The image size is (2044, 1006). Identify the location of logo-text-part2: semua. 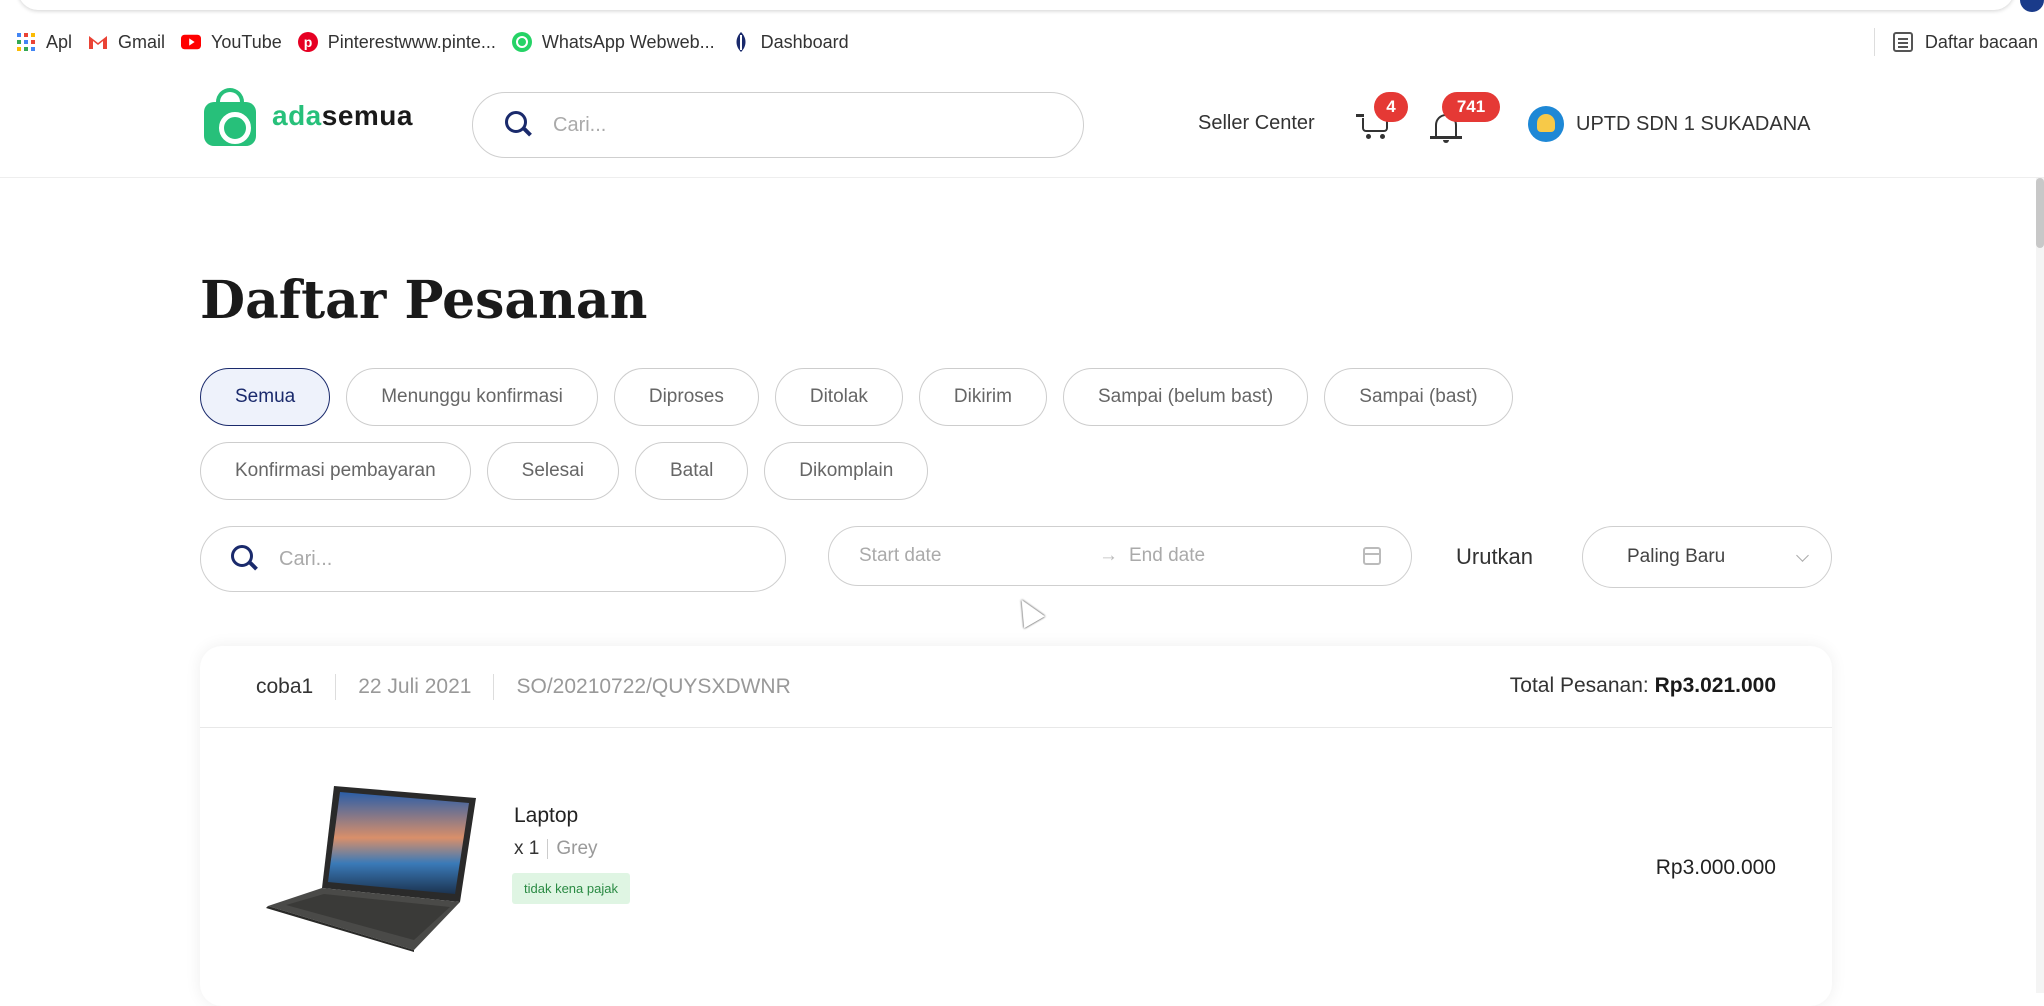
(367, 115).